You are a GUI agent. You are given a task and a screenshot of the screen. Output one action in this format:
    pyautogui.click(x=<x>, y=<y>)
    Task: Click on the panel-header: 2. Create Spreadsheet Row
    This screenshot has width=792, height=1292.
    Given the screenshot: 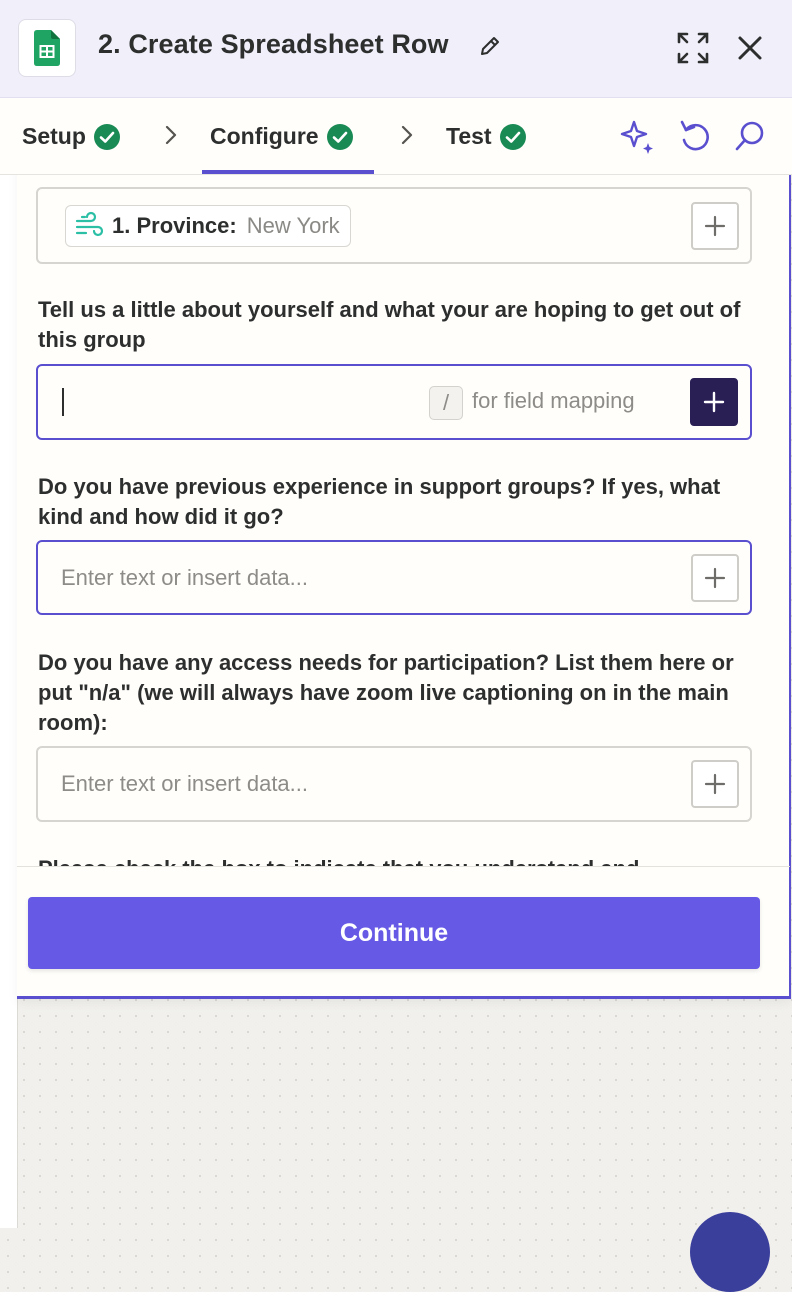 What is the action you would take?
    pyautogui.click(x=396, y=49)
    